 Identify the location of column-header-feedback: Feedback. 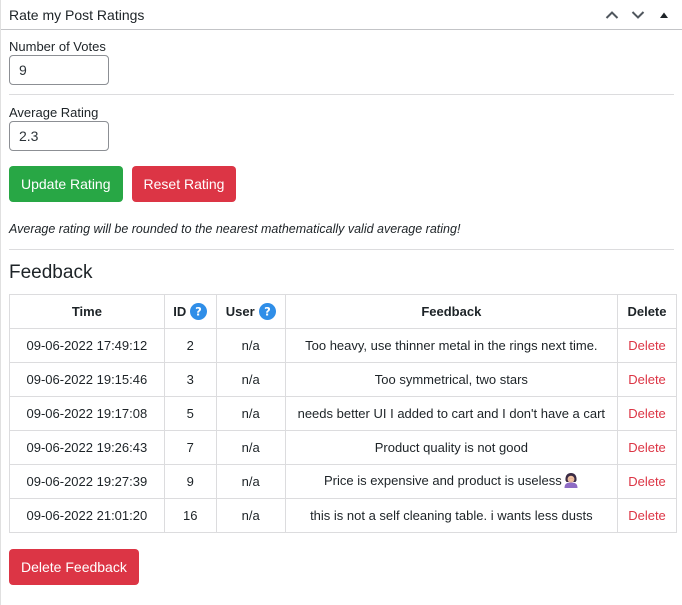
(451, 311).